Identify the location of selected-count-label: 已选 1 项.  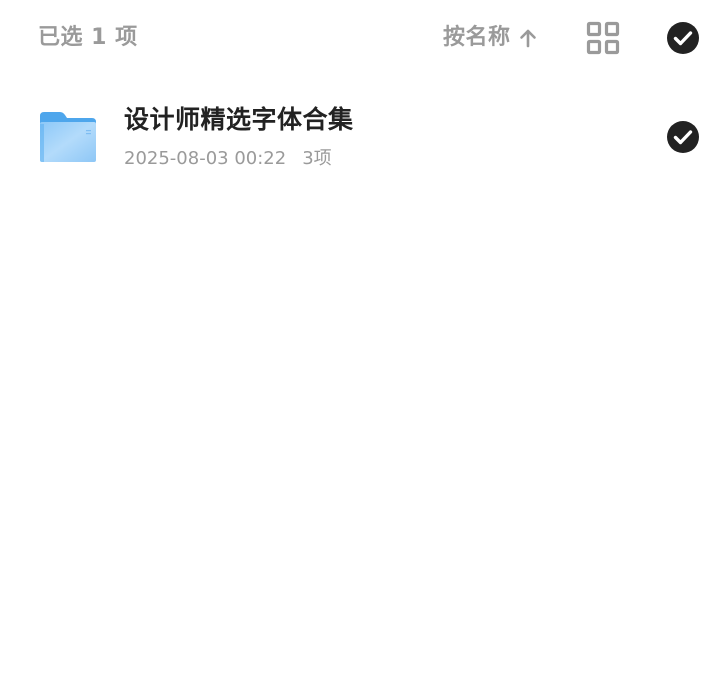
(88, 37).